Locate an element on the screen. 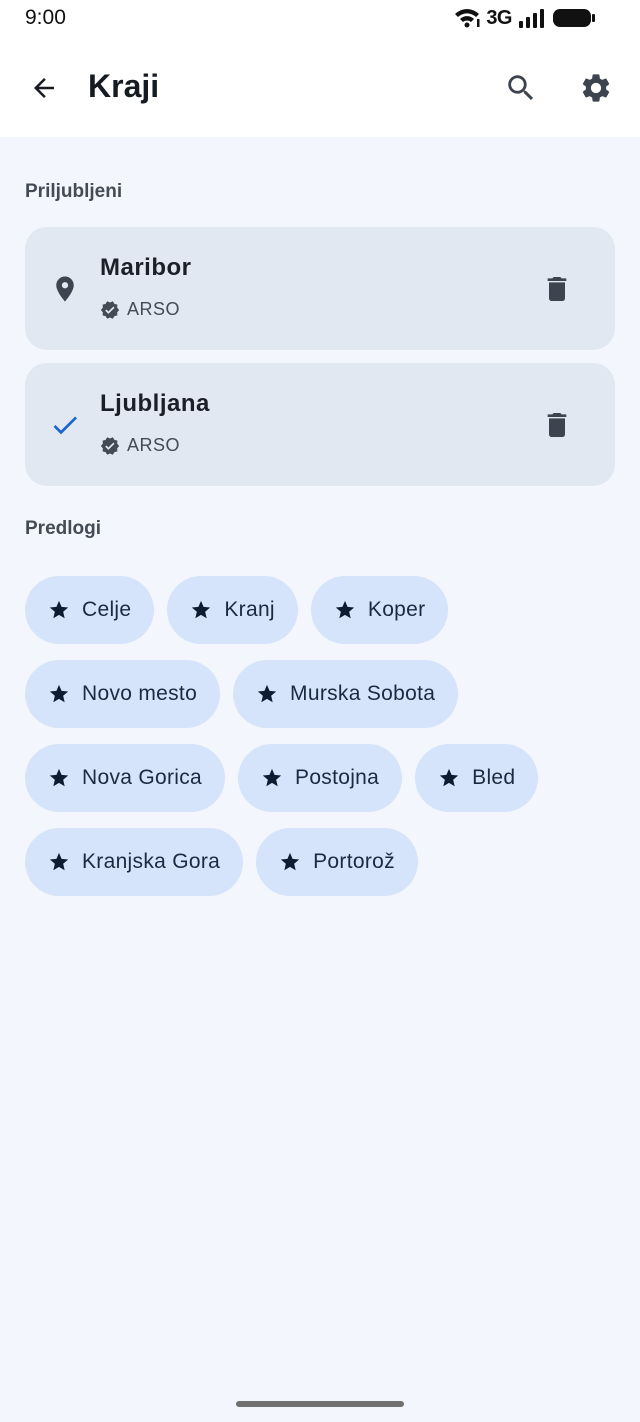 The height and width of the screenshot is (1422, 640). chip-row: Nova Gorica Postojna Bled is located at coordinates (320, 778).